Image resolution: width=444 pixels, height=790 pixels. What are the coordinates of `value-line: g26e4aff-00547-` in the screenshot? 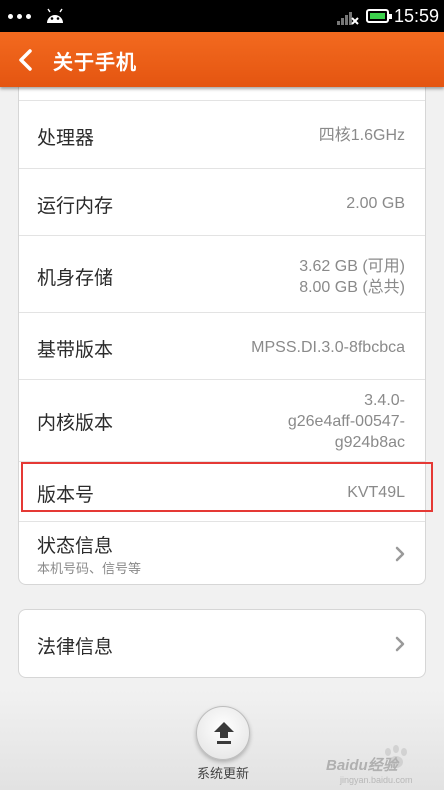 It's located at (346, 421).